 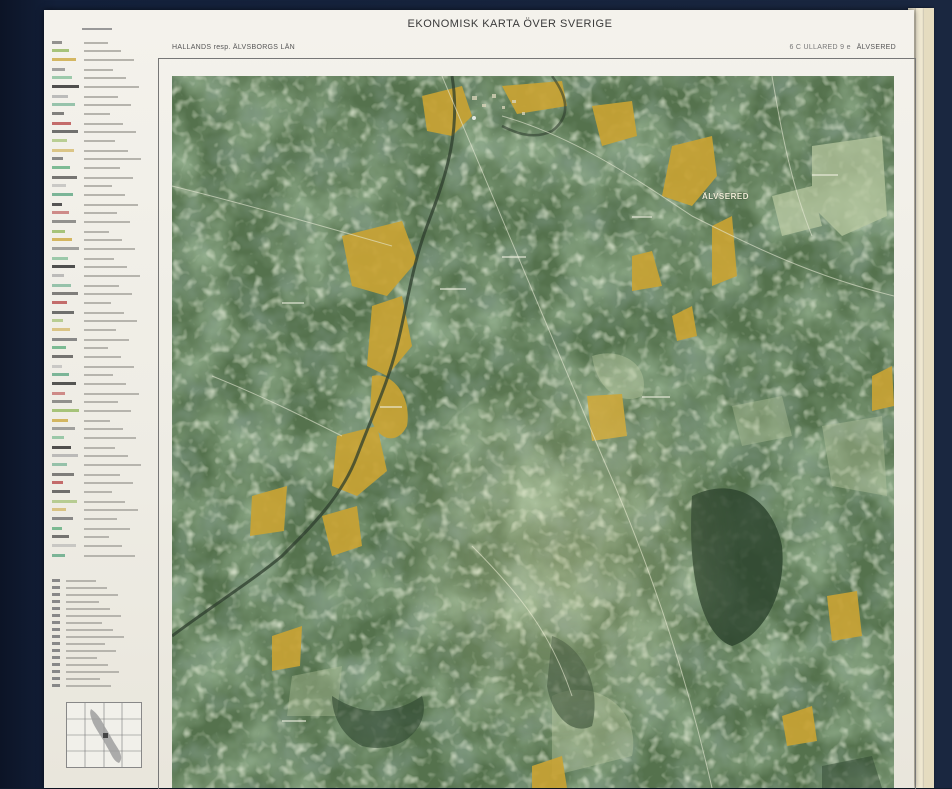 I want to click on sheet-identifier: 6 C ULLARED 9 e ÄLVSERED, so click(x=842, y=47).